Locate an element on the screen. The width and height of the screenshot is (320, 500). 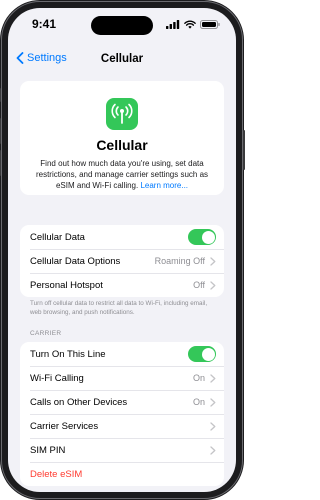
sim-pin-row: SIM PIN is located at coordinates (122, 450).